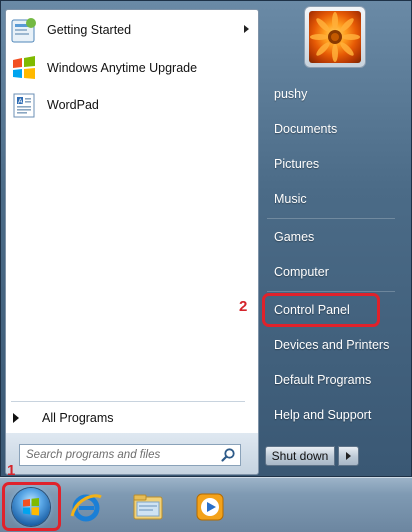  What do you see at coordinates (246, 29) in the screenshot?
I see `submenu-arrow-icon` at bounding box center [246, 29].